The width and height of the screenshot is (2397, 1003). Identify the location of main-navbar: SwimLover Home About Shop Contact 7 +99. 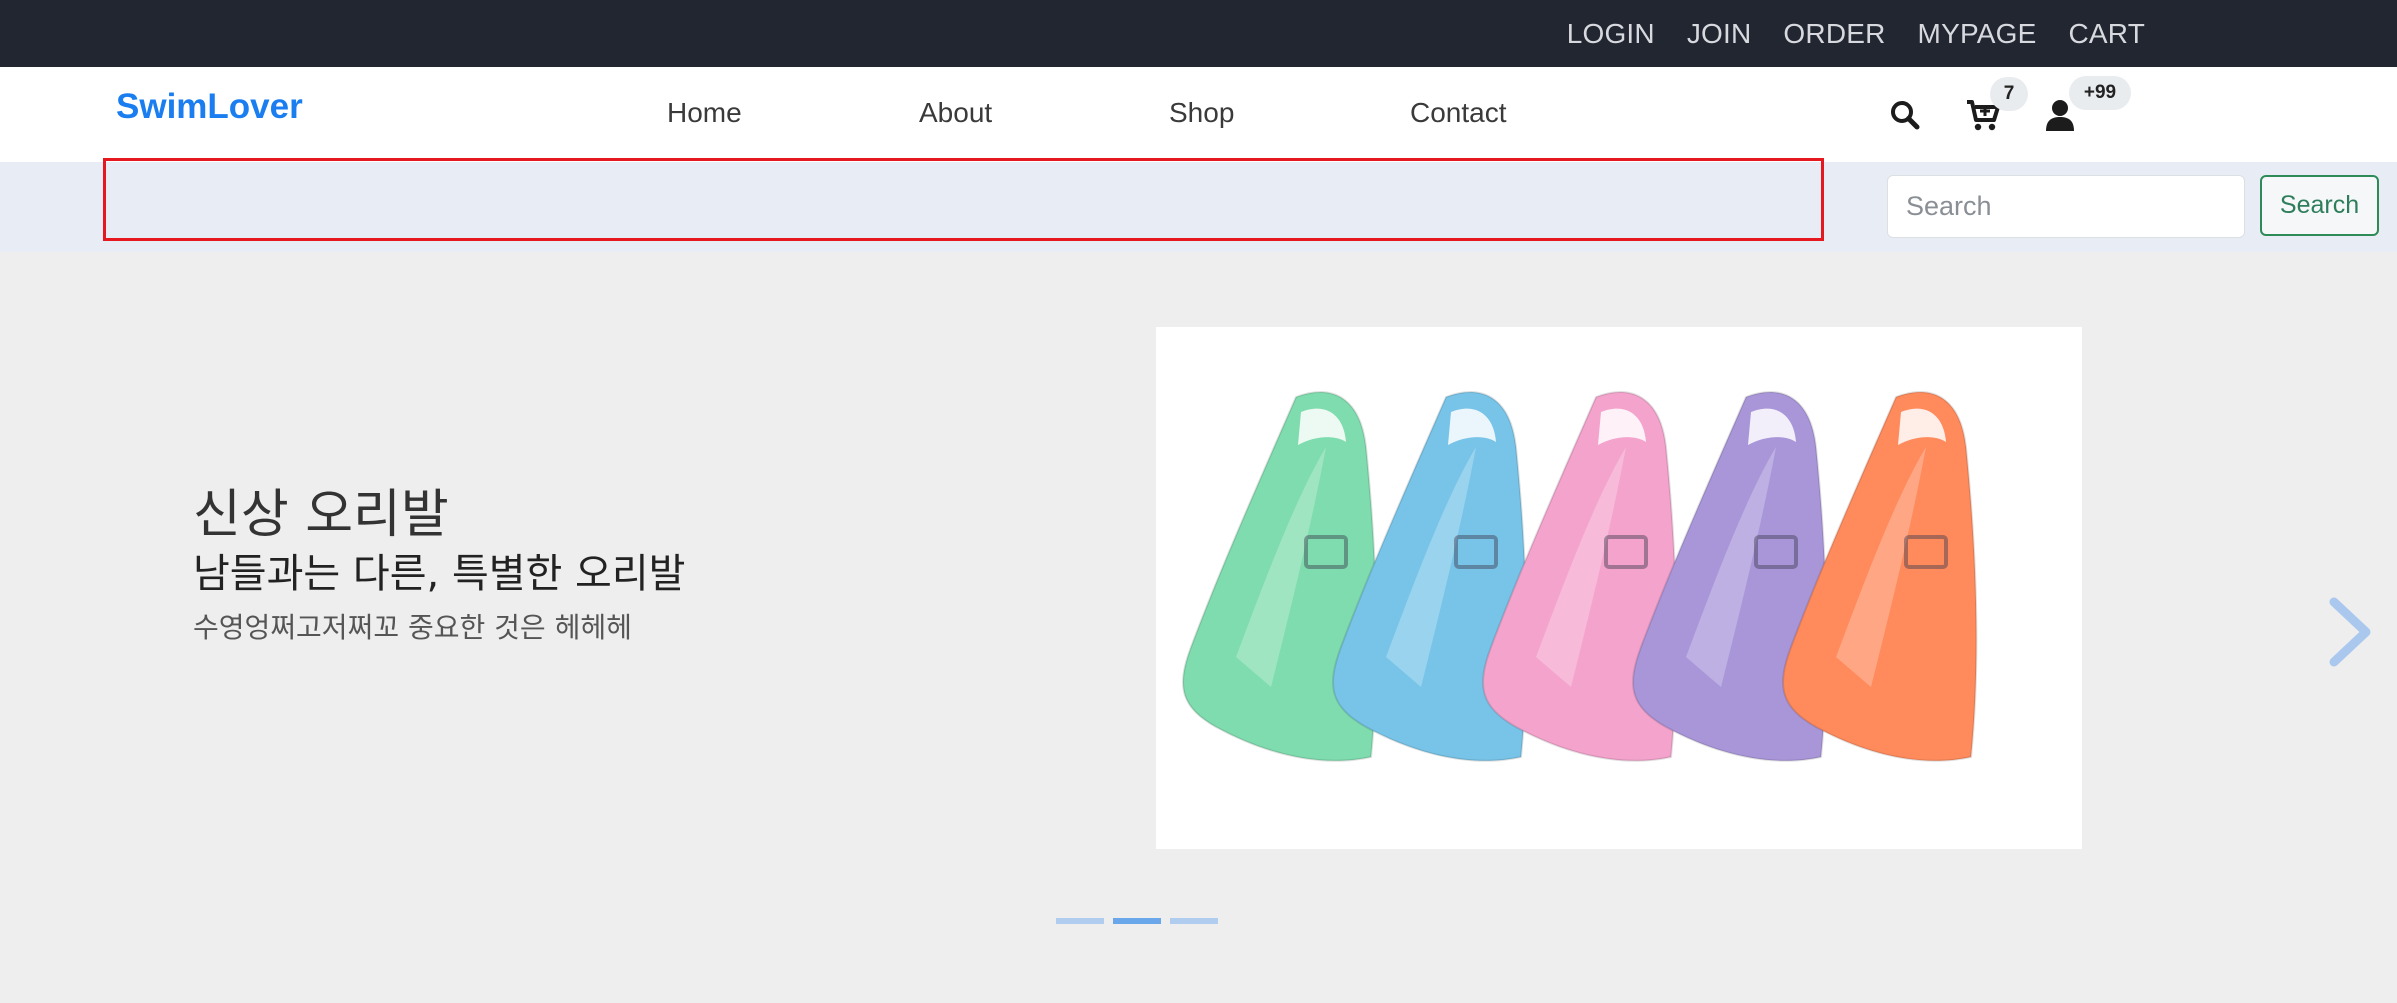
(1198, 114).